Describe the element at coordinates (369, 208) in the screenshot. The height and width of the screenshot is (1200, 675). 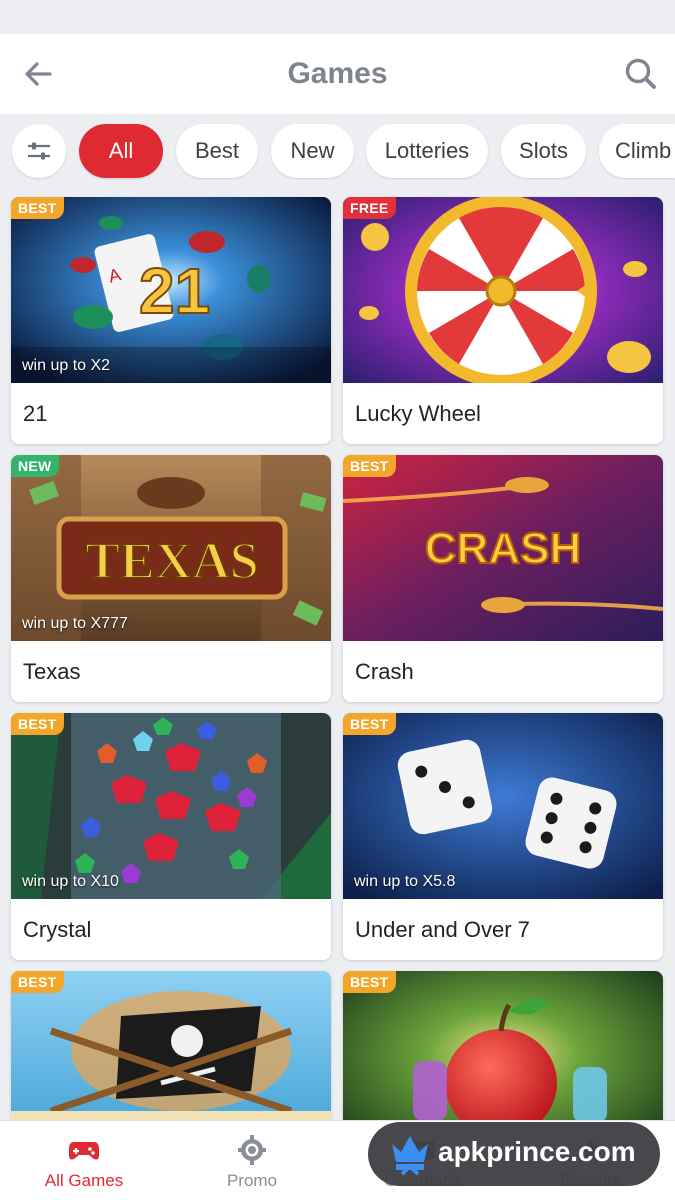
I see `game-badge: FREE` at that location.